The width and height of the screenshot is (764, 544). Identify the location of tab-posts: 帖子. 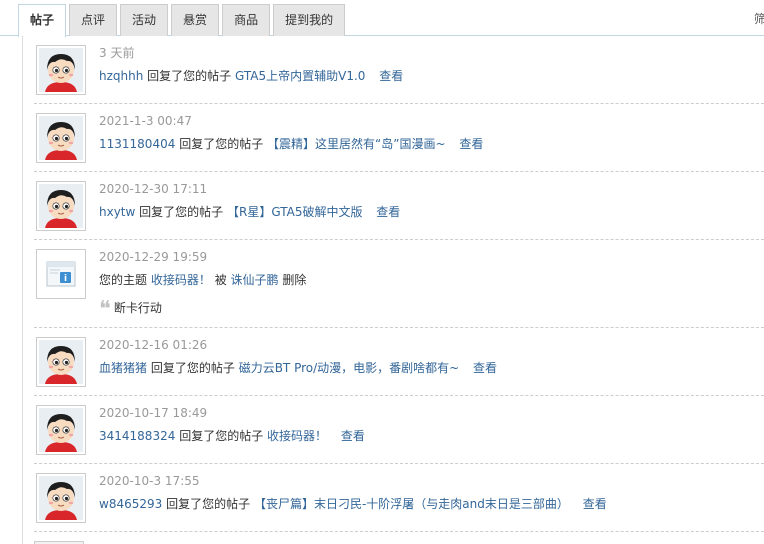
(42, 20).